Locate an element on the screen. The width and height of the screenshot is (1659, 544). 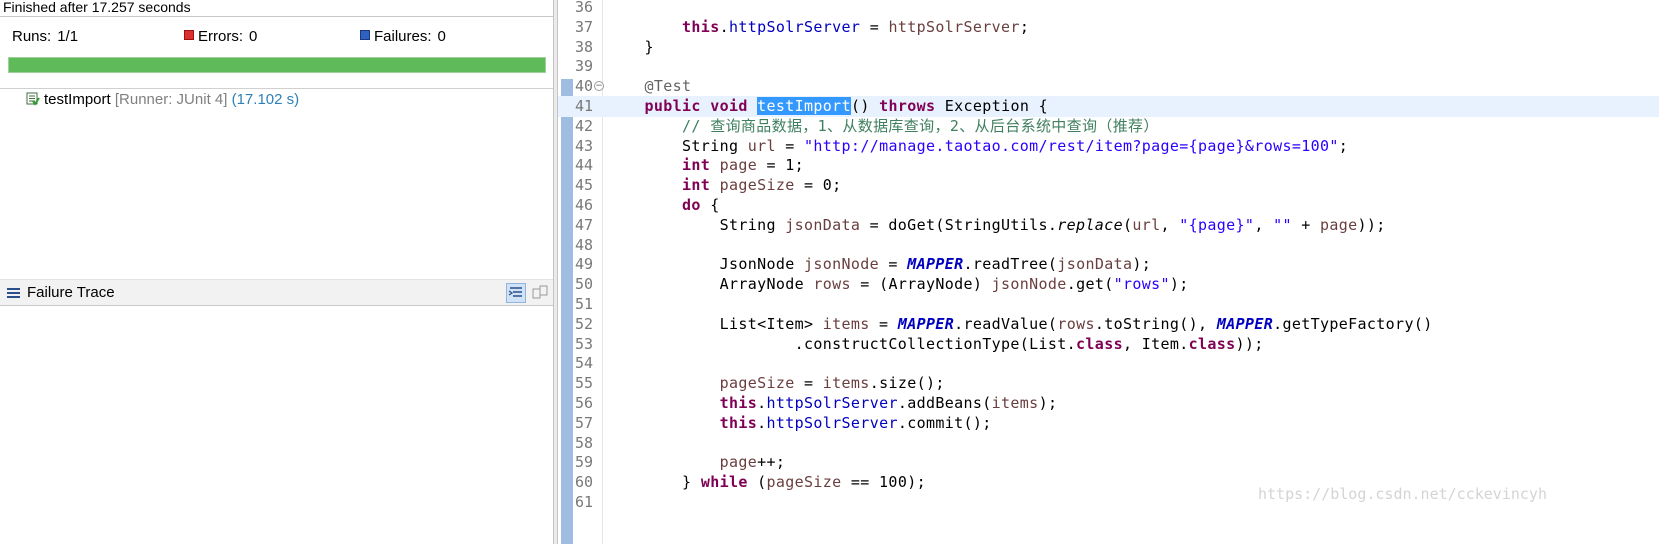
fold-toggle-icon: − is located at coordinates (599, 86).